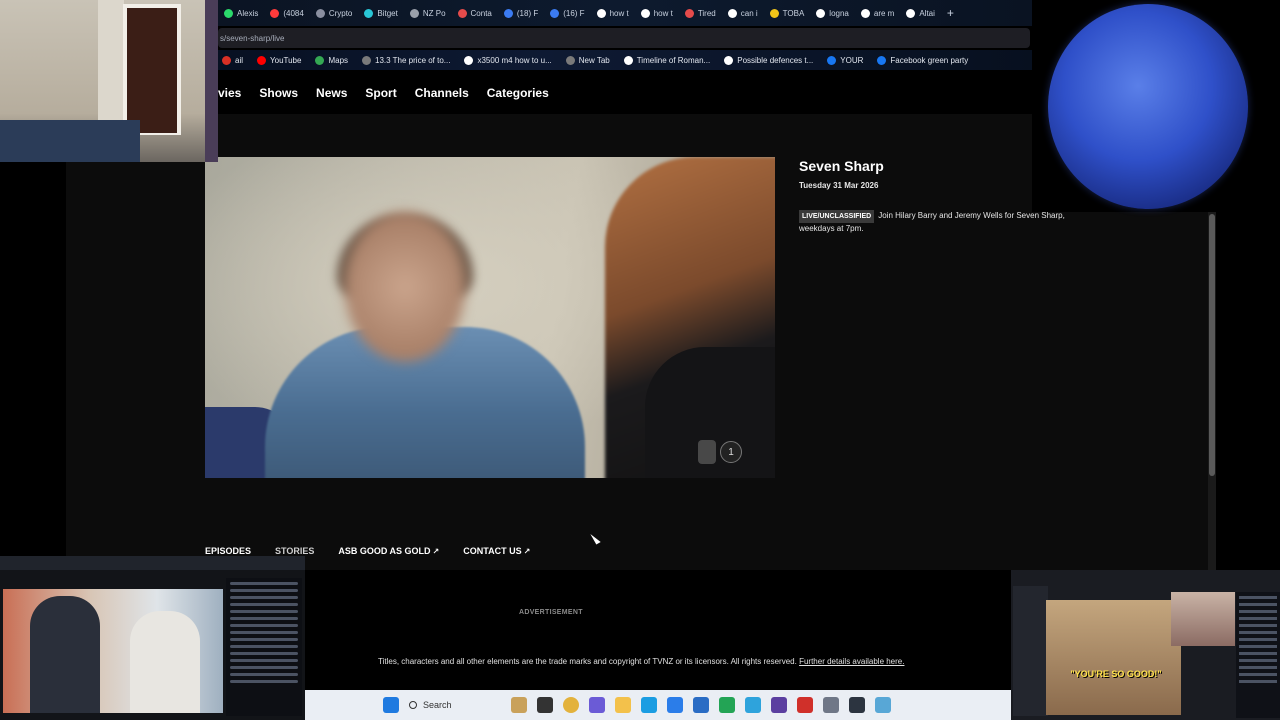 The width and height of the screenshot is (1280, 720). Describe the element at coordinates (278, 93) in the screenshot. I see `nav-shows: Shows` at that location.